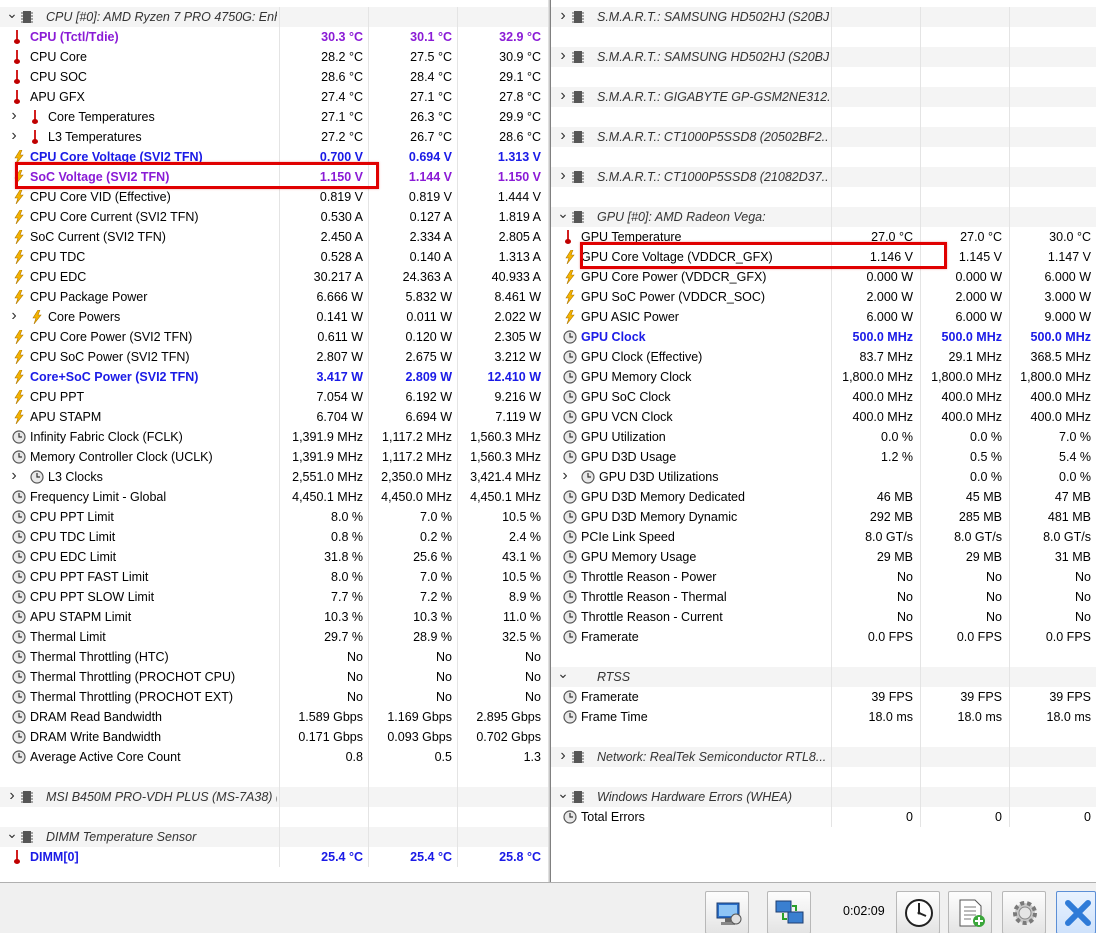 The width and height of the screenshot is (1096, 933). Describe the element at coordinates (274, 257) in the screenshot. I see `sensor-row: CPU TDC 0.528 A 0.140 A 1.313 A` at that location.